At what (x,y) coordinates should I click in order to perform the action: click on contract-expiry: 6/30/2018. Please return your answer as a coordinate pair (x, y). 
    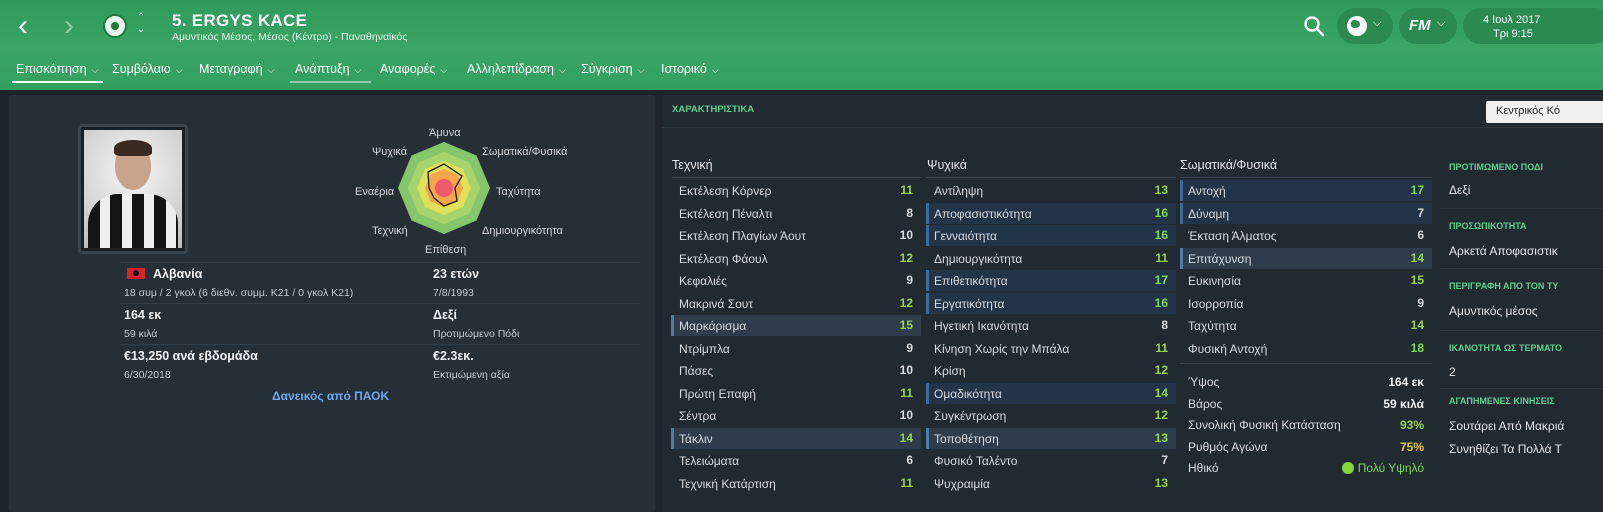
    Looking at the image, I should click on (147, 375).